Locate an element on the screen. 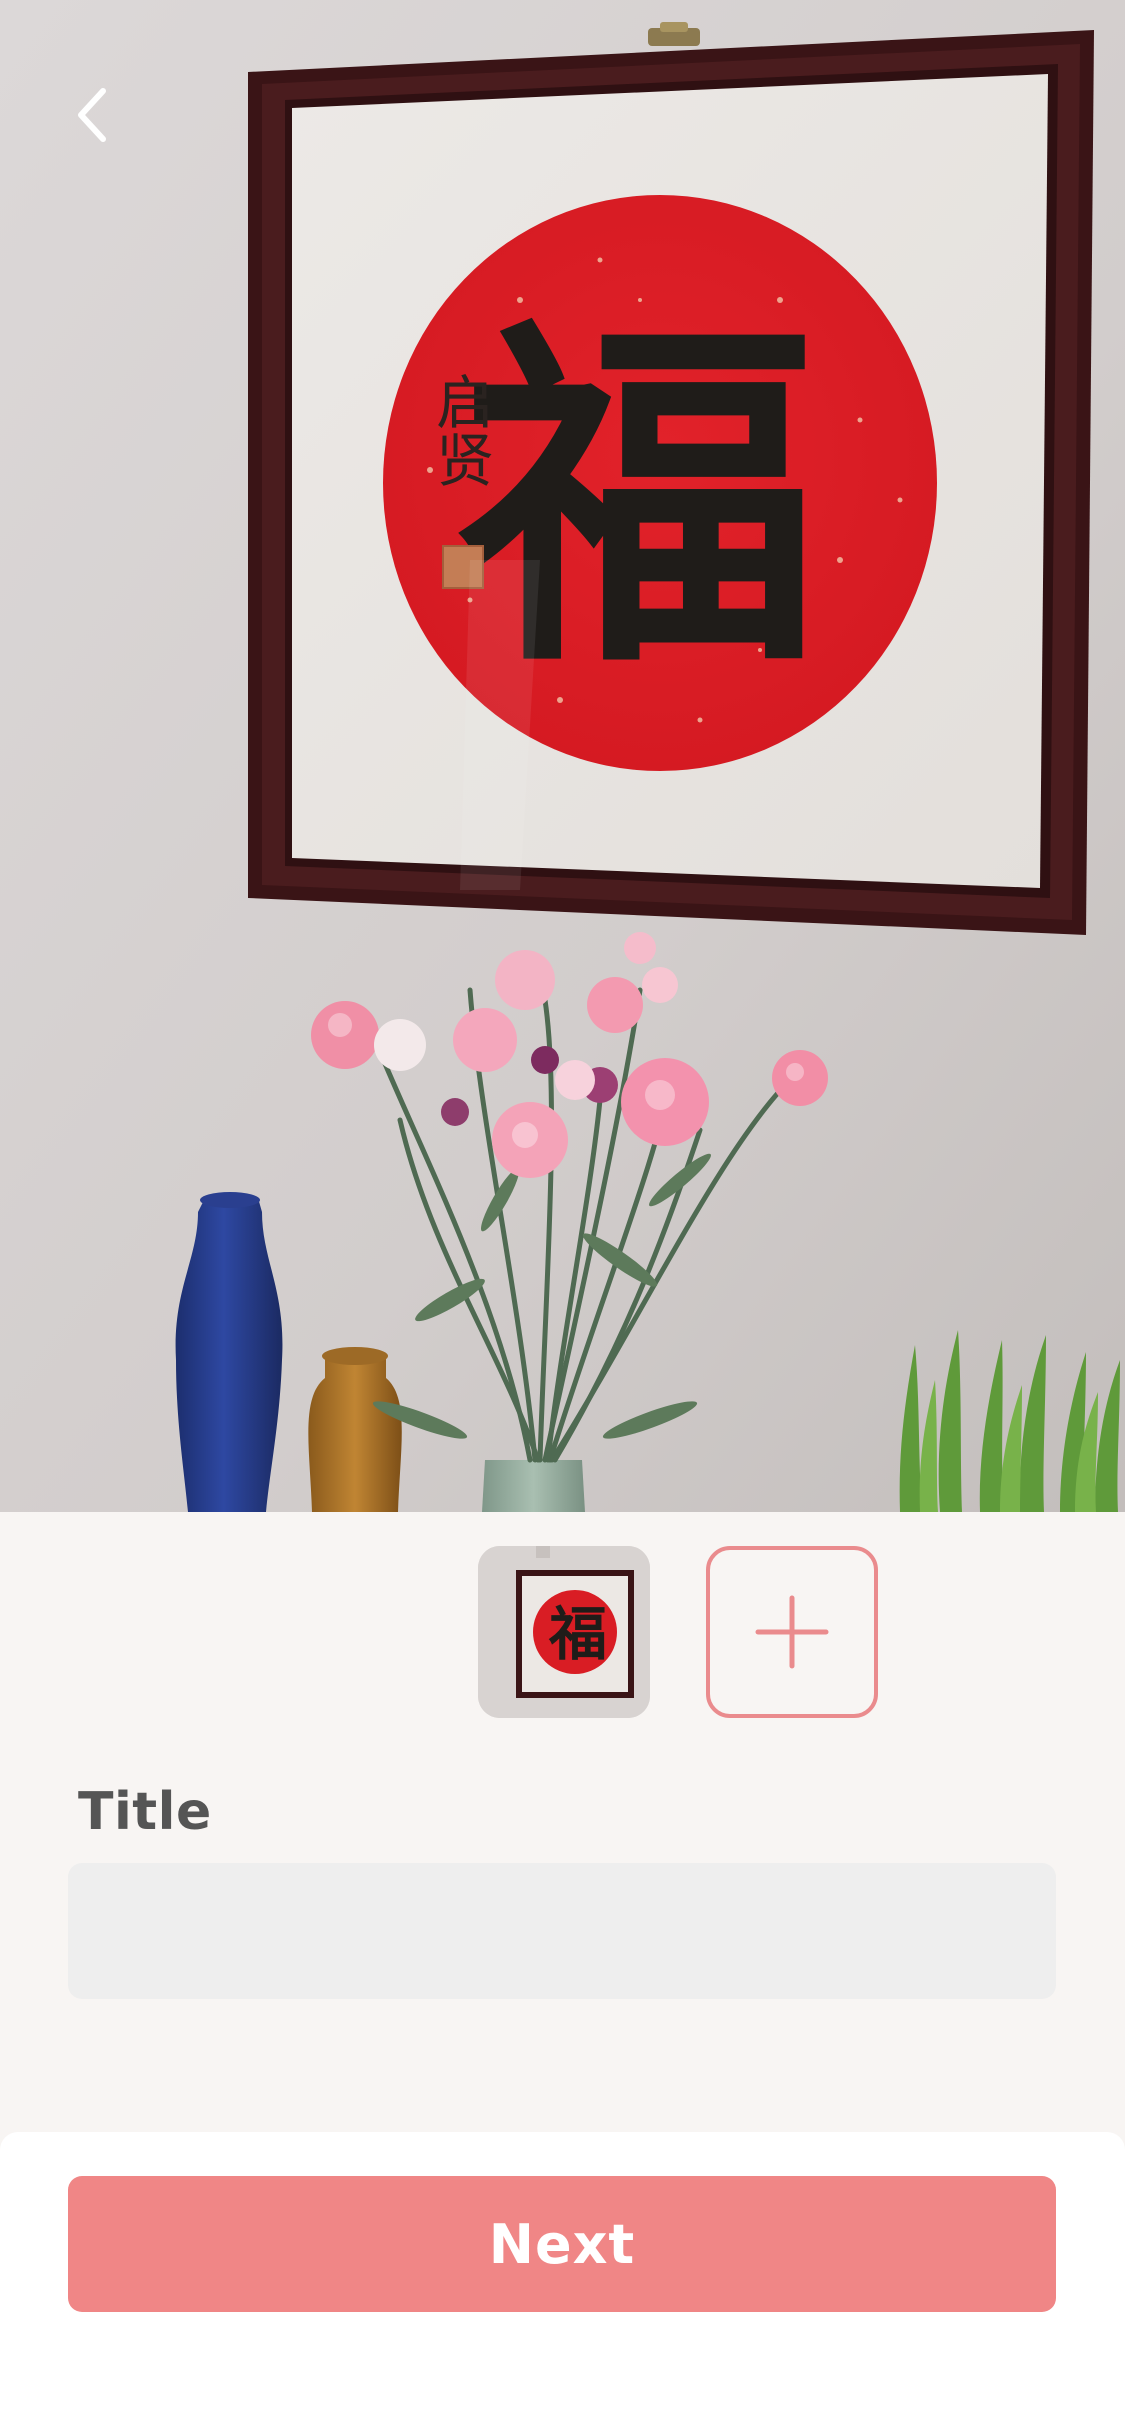 The height and width of the screenshot is (2436, 1125). thumbnail-image: 福 is located at coordinates (564, 1632).